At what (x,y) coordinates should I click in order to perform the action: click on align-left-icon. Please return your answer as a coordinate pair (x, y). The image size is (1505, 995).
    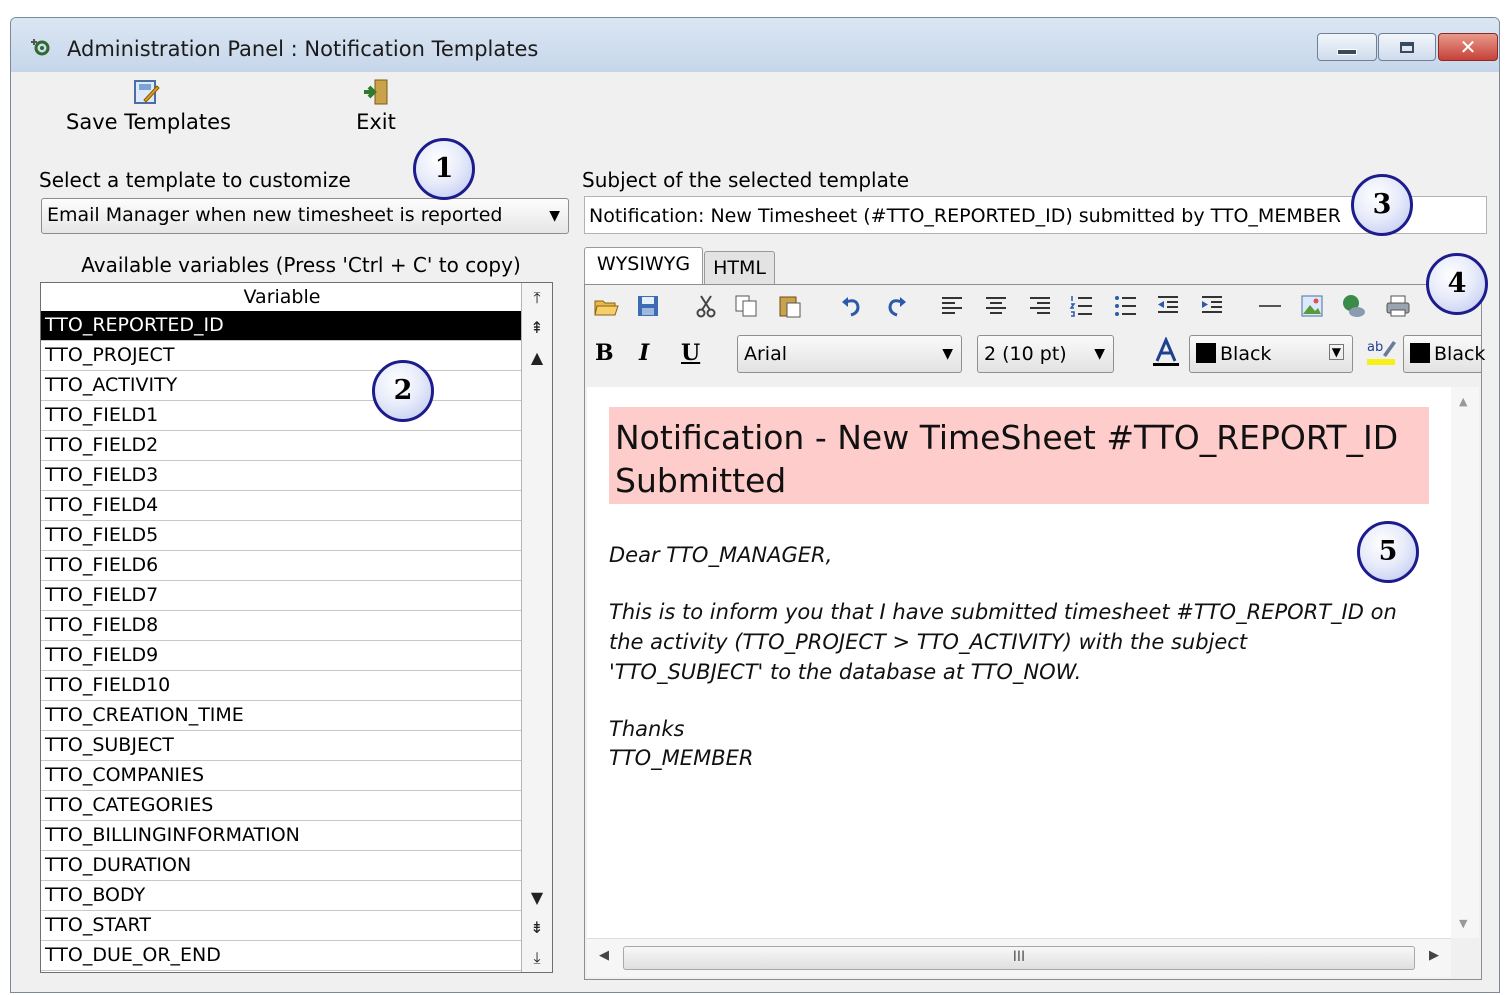
    Looking at the image, I should click on (952, 306).